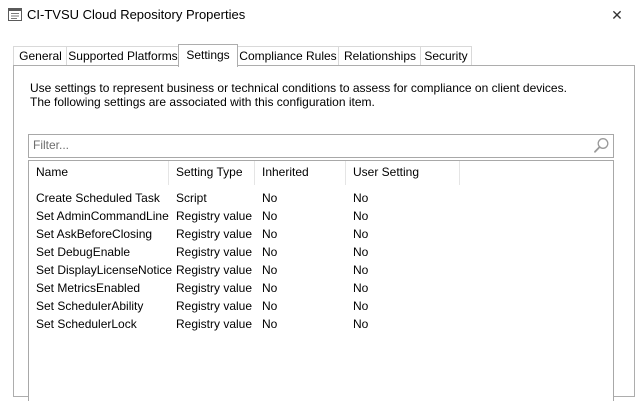 Image resolution: width=640 pixels, height=401 pixels. I want to click on tab-compliance-rules: Compliance Rules, so click(288, 56).